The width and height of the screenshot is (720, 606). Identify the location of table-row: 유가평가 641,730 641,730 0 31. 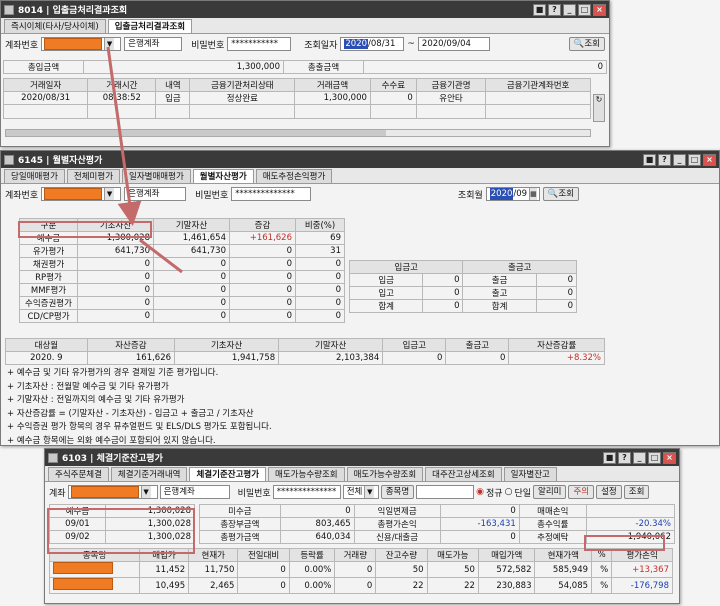
(182, 251).